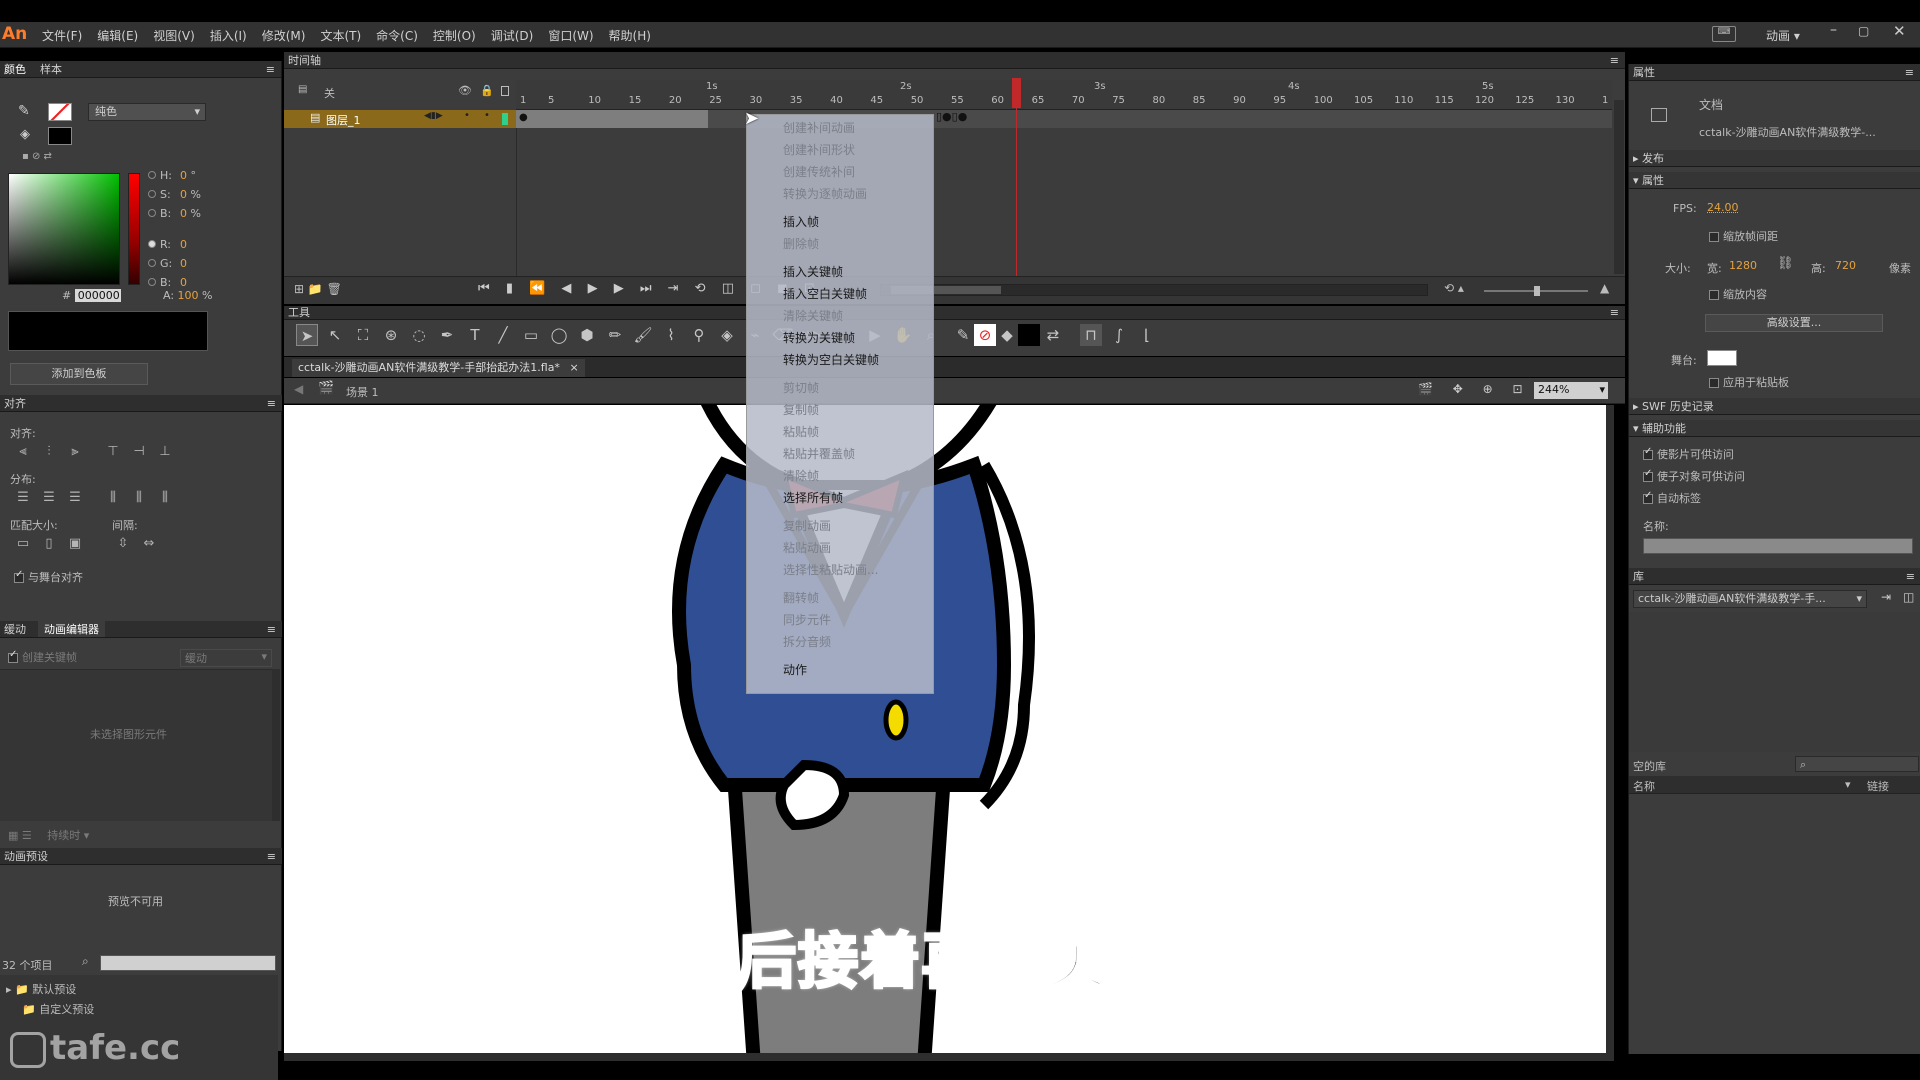 The width and height of the screenshot is (1920, 1080). I want to click on edit-scene-icon: 🎬 ✥ ⊕ ⊡, so click(1474, 389).